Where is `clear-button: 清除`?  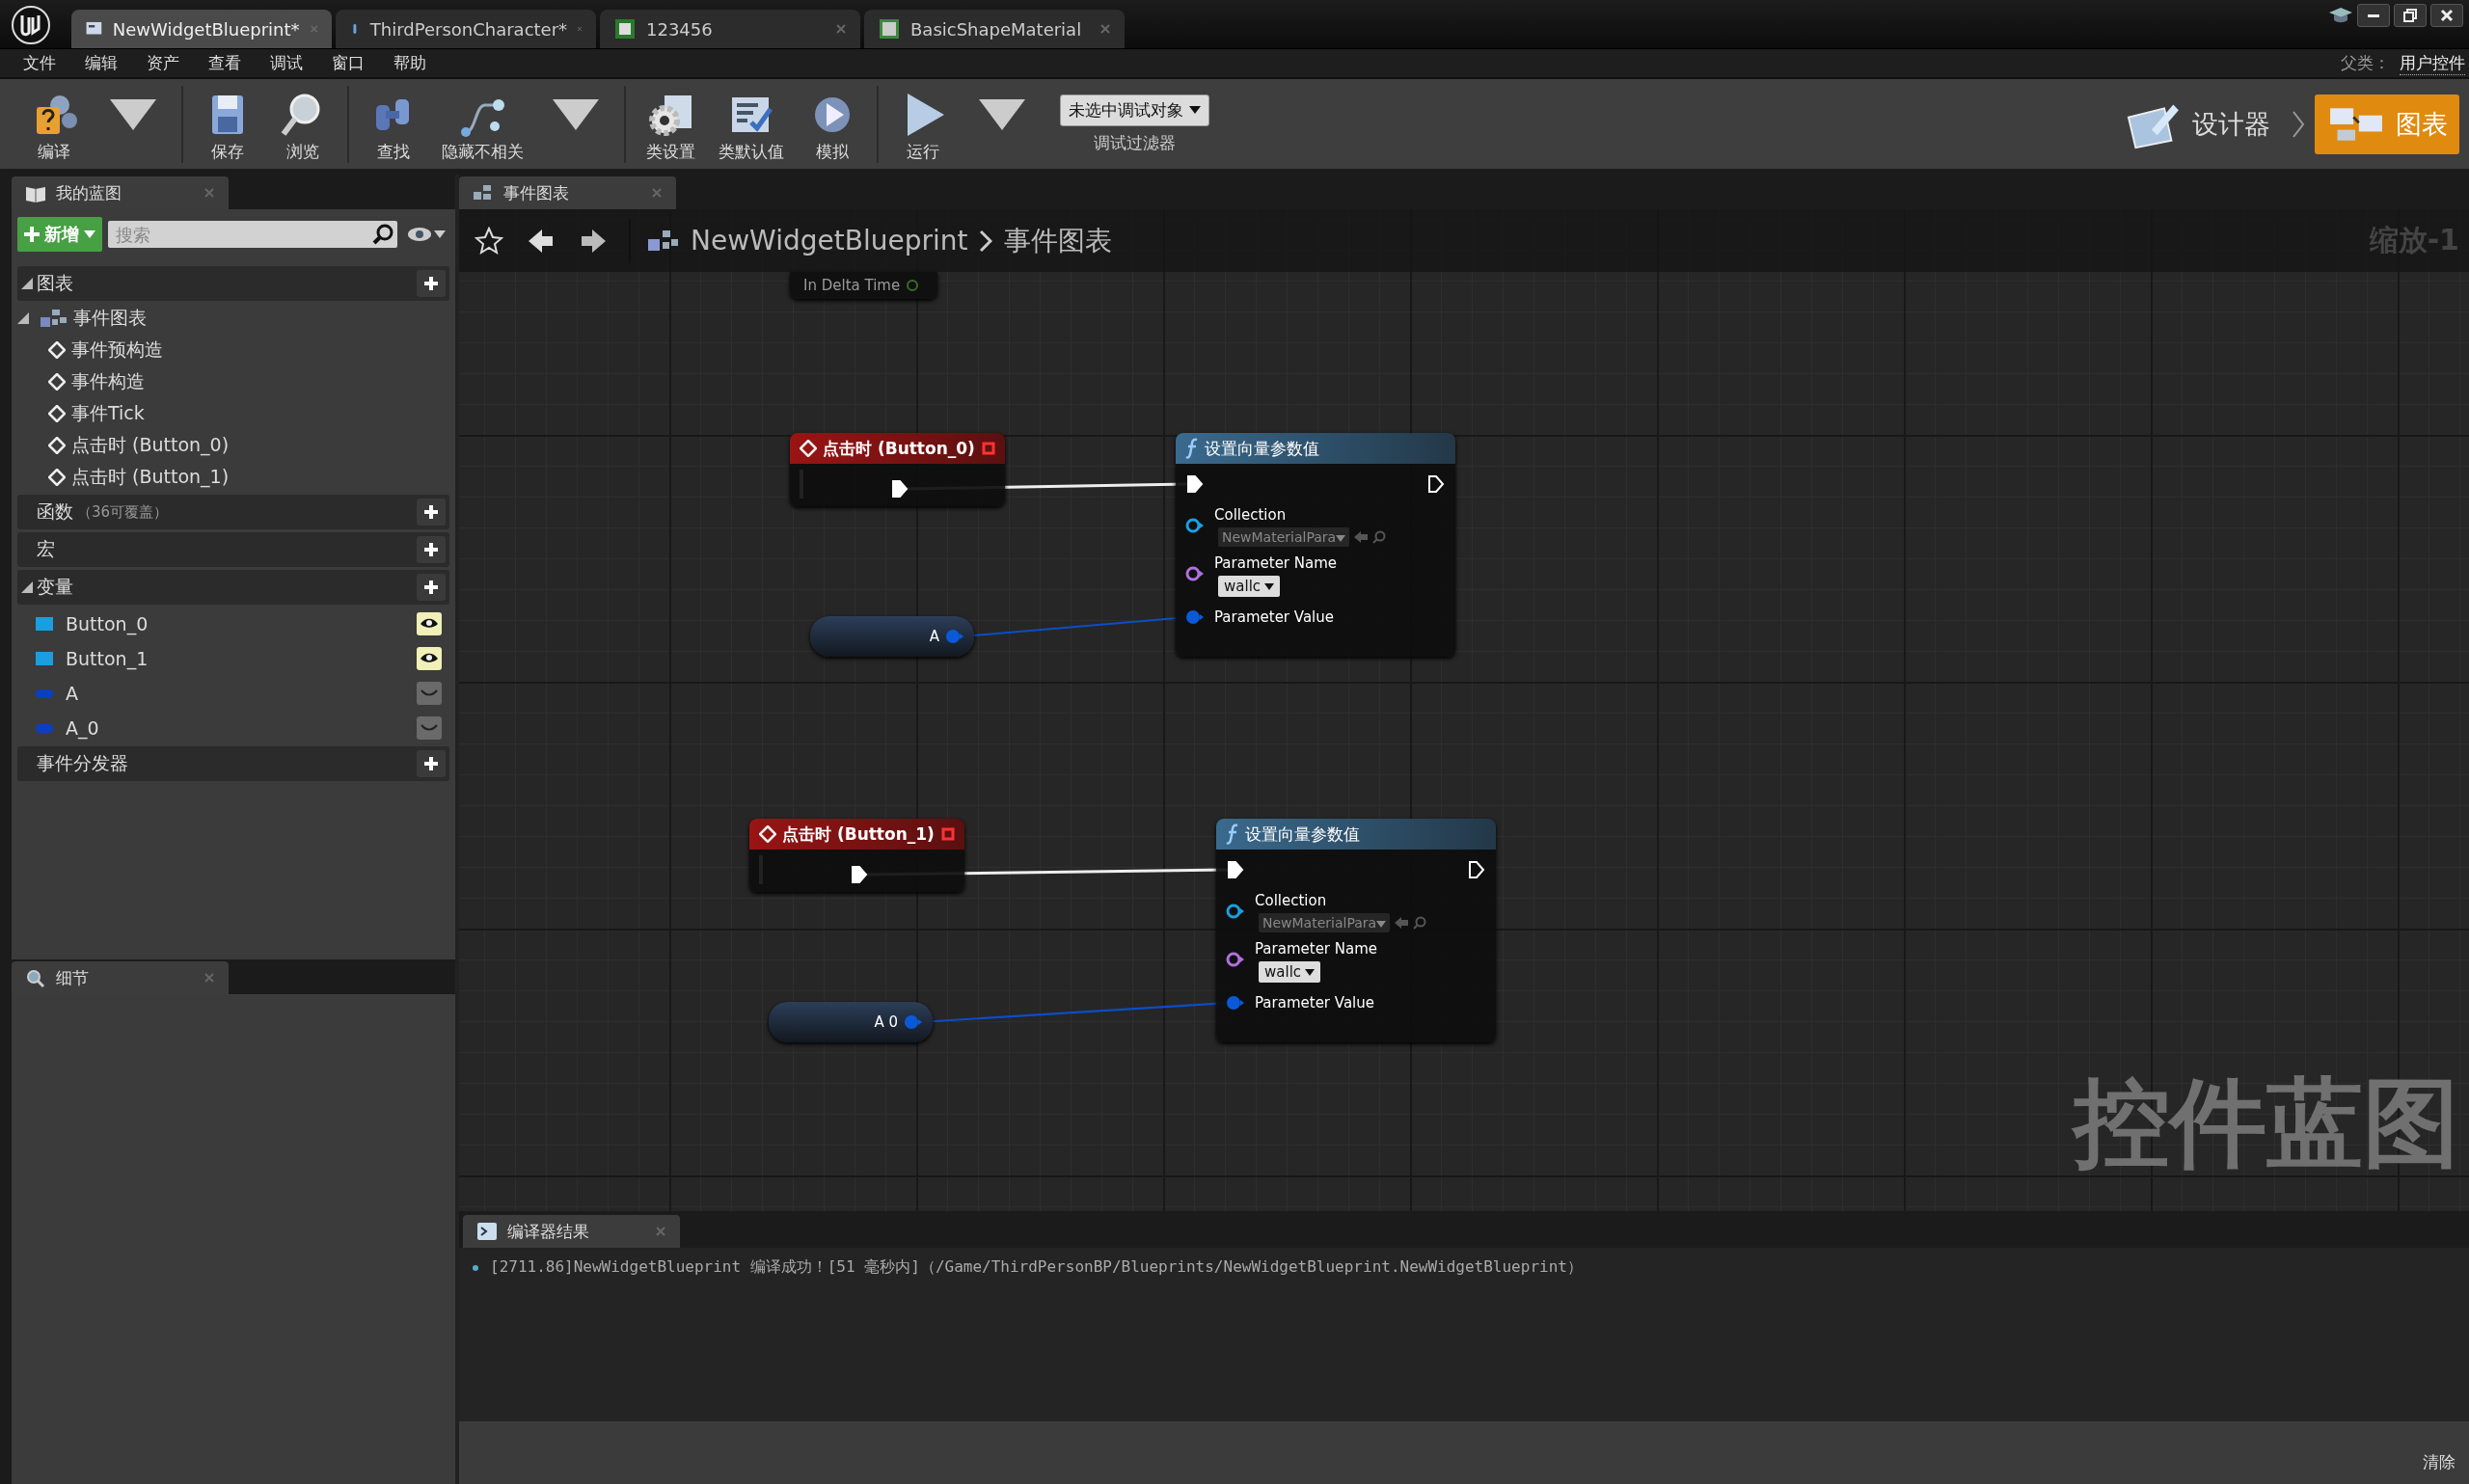
clear-button: 清除 is located at coordinates (2439, 1462).